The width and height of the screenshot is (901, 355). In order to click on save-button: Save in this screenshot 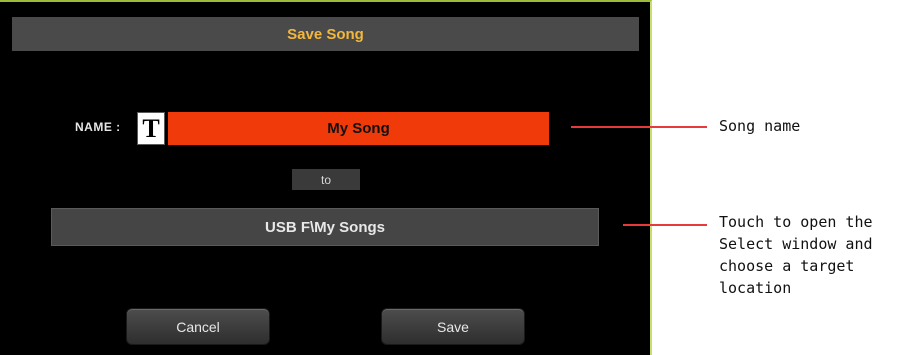, I will do `click(453, 326)`.